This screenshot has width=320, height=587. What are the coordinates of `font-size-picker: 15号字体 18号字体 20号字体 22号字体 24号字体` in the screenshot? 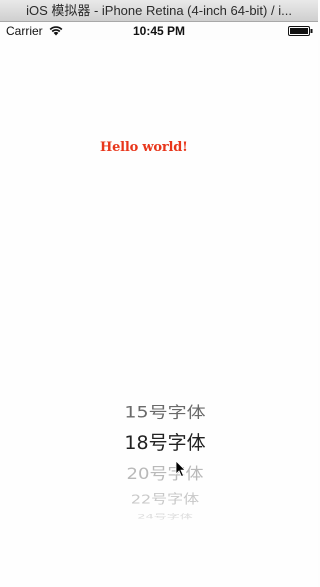 It's located at (165, 455).